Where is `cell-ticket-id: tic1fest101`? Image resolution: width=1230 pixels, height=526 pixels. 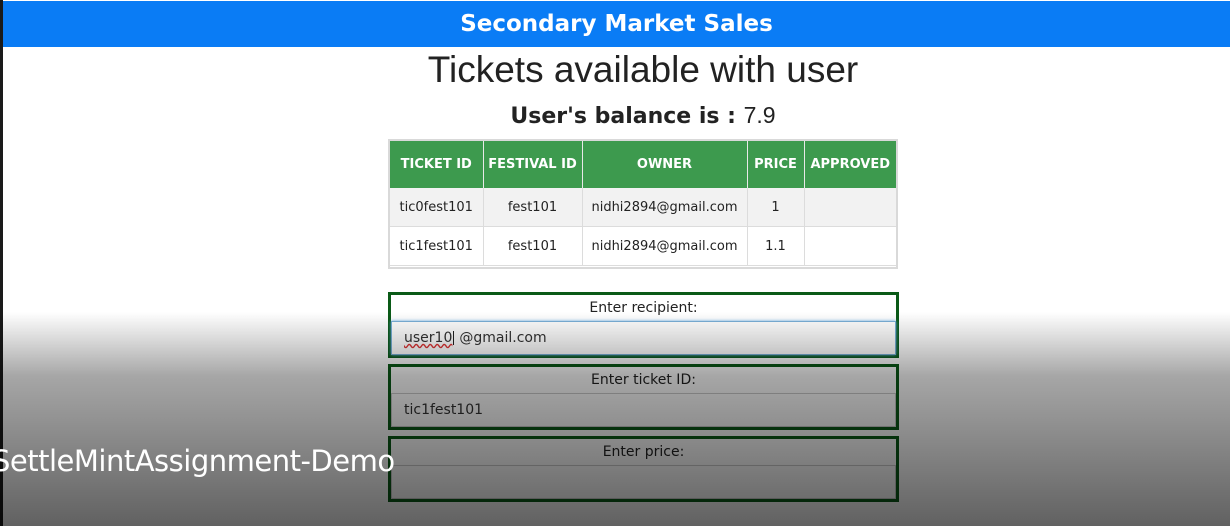
cell-ticket-id: tic1fest101 is located at coordinates (437, 246).